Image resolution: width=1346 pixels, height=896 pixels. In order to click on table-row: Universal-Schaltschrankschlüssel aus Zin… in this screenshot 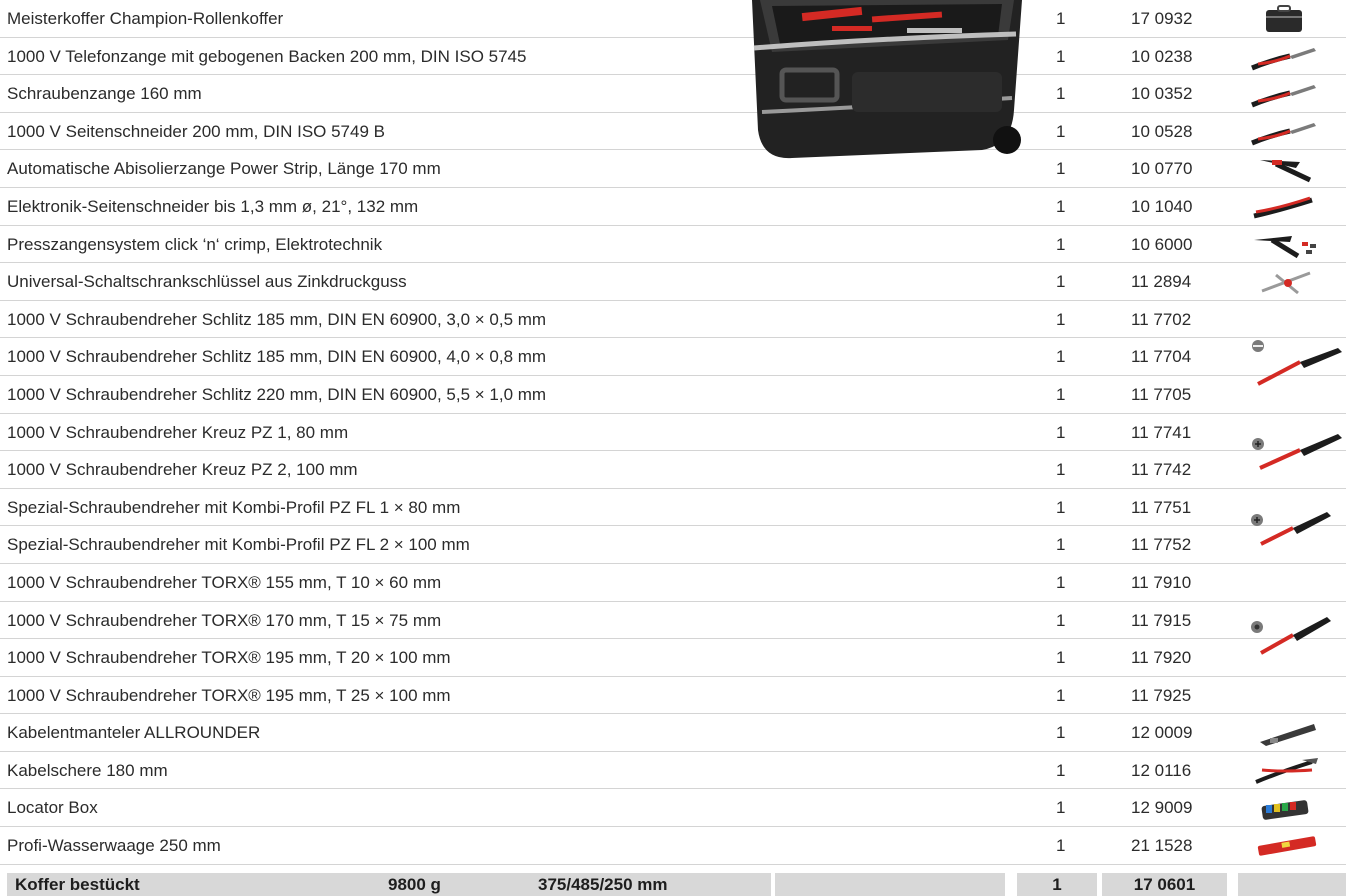, I will do `click(673, 282)`.